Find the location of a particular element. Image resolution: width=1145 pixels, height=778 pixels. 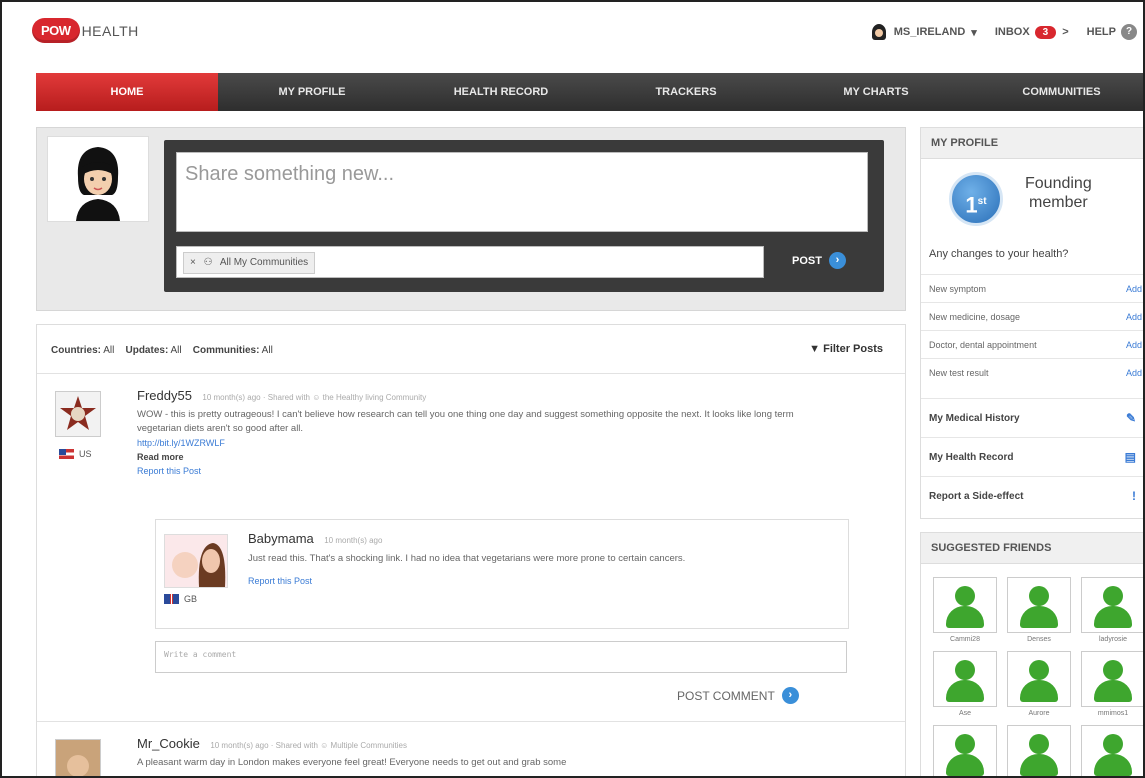

row-label: New symptom is located at coordinates (958, 289).